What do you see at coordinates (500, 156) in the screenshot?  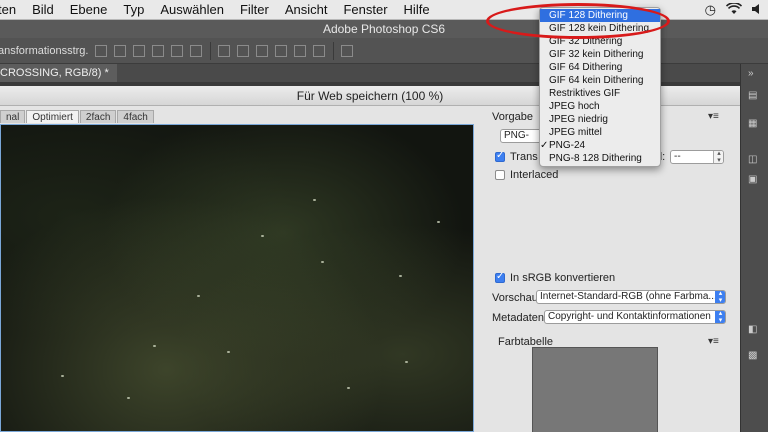 I see `transparency-checkbox` at bounding box center [500, 156].